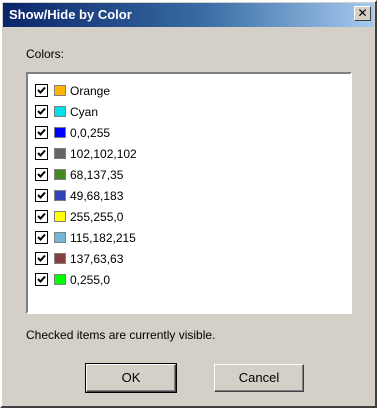  Describe the element at coordinates (90, 90) in the screenshot. I see `color-label: Orange` at that location.